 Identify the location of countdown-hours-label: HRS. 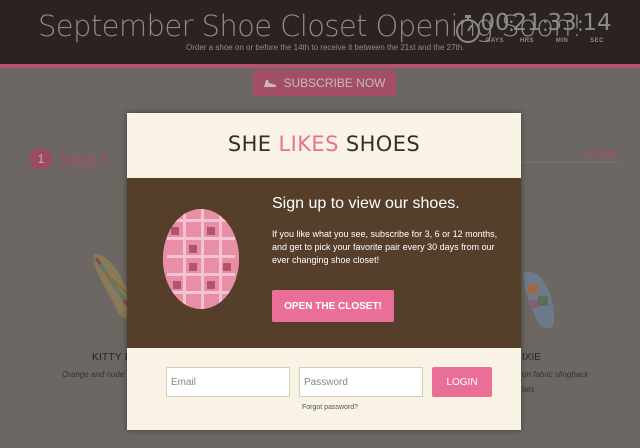
(527, 41).